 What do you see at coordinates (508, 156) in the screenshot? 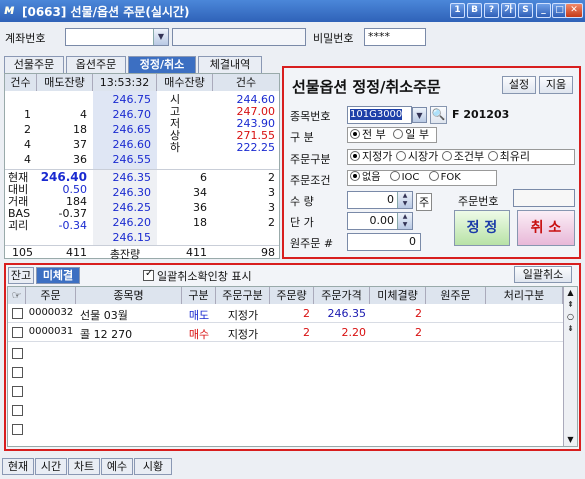
I see `type-best-radio: 최유리` at bounding box center [508, 156].